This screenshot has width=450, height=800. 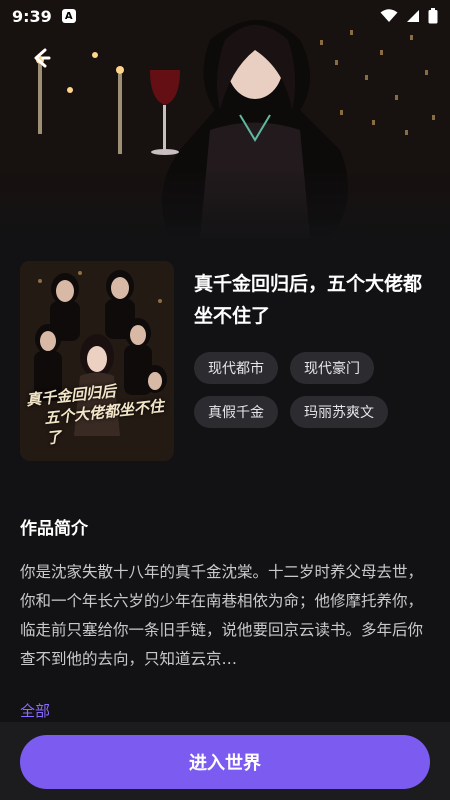 I want to click on notification-badge: A, so click(x=68, y=16).